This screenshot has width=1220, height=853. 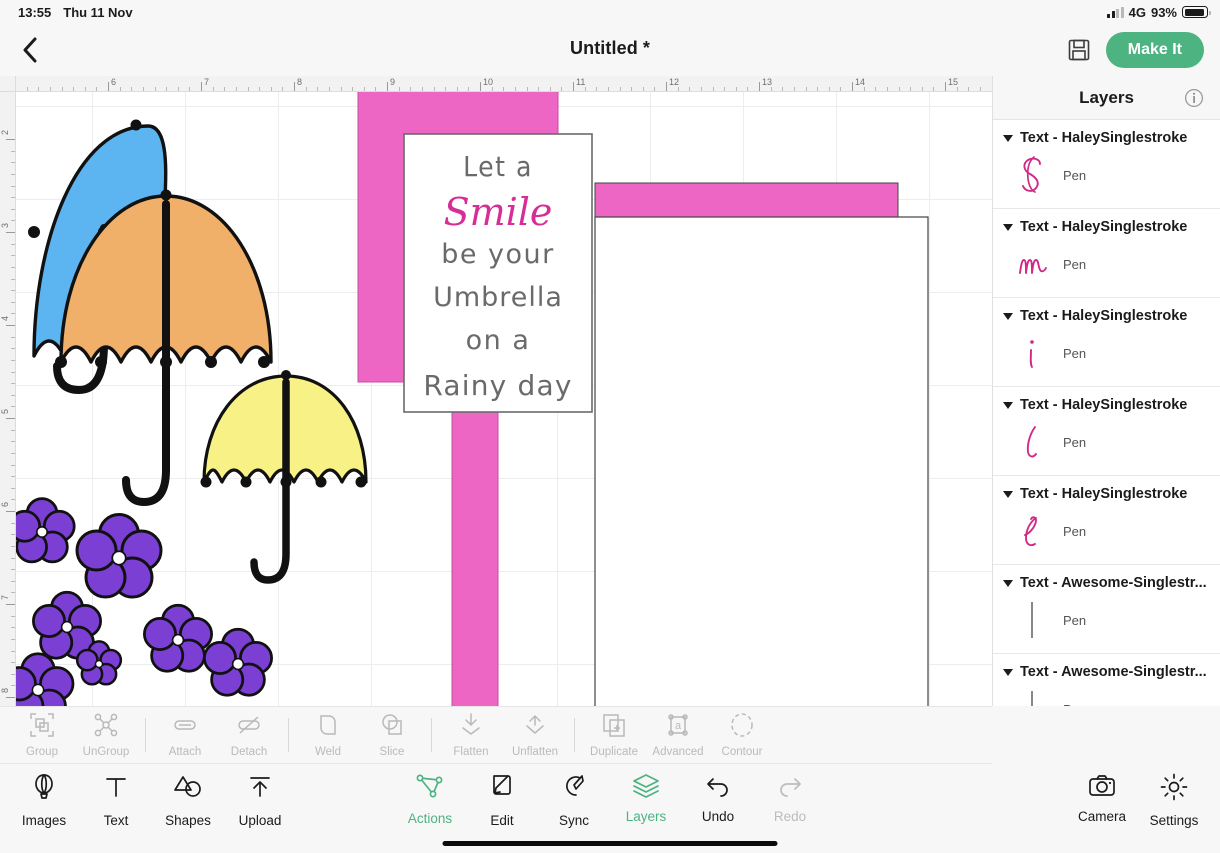 I want to click on bottom-settings-button: Settings, so click(x=1174, y=800).